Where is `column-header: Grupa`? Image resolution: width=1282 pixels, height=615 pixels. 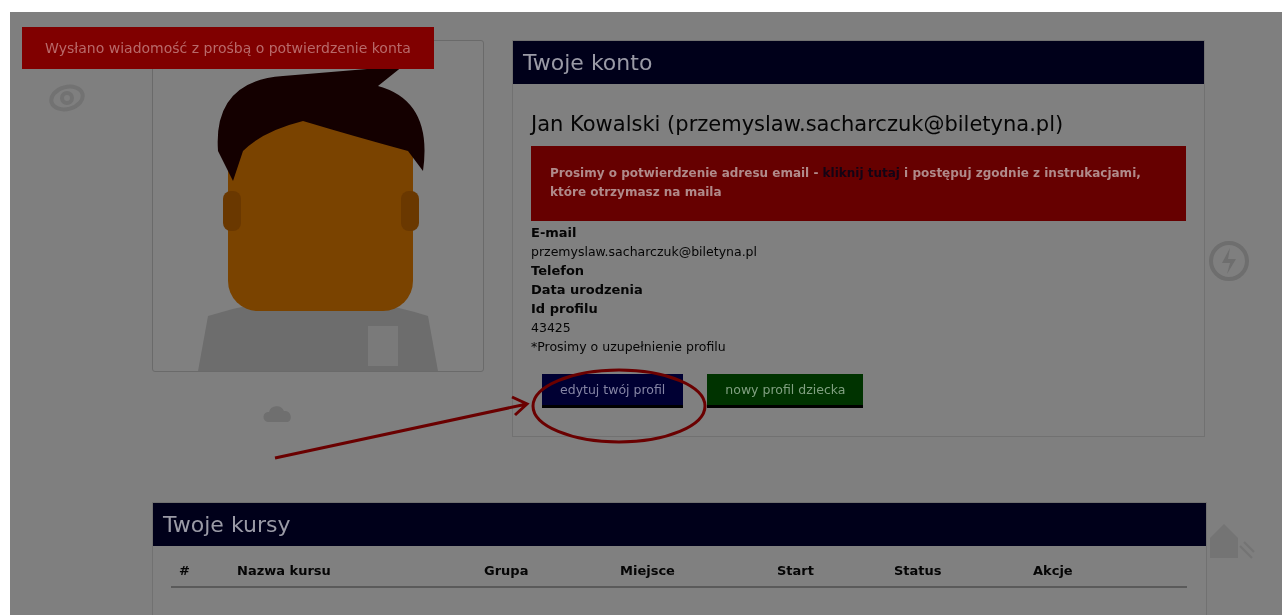 column-header: Grupa is located at coordinates (507, 570).